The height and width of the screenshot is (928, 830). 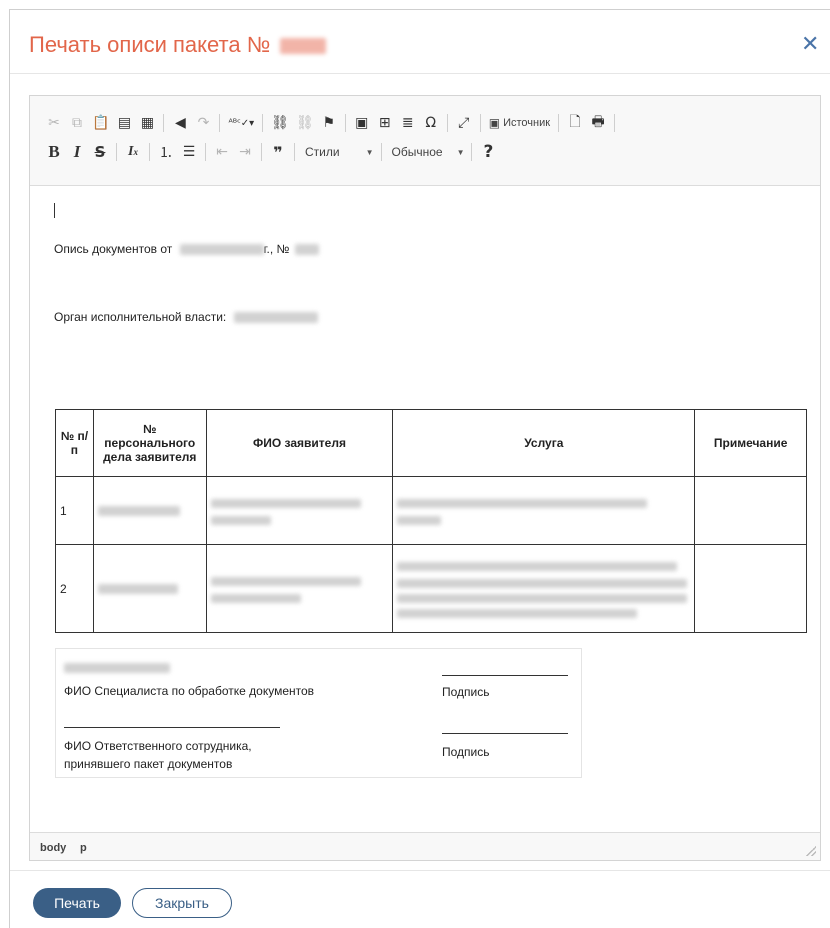 I want to click on spellcheck-icon: ᴬᴮᶜ✓▾, so click(x=241, y=123).